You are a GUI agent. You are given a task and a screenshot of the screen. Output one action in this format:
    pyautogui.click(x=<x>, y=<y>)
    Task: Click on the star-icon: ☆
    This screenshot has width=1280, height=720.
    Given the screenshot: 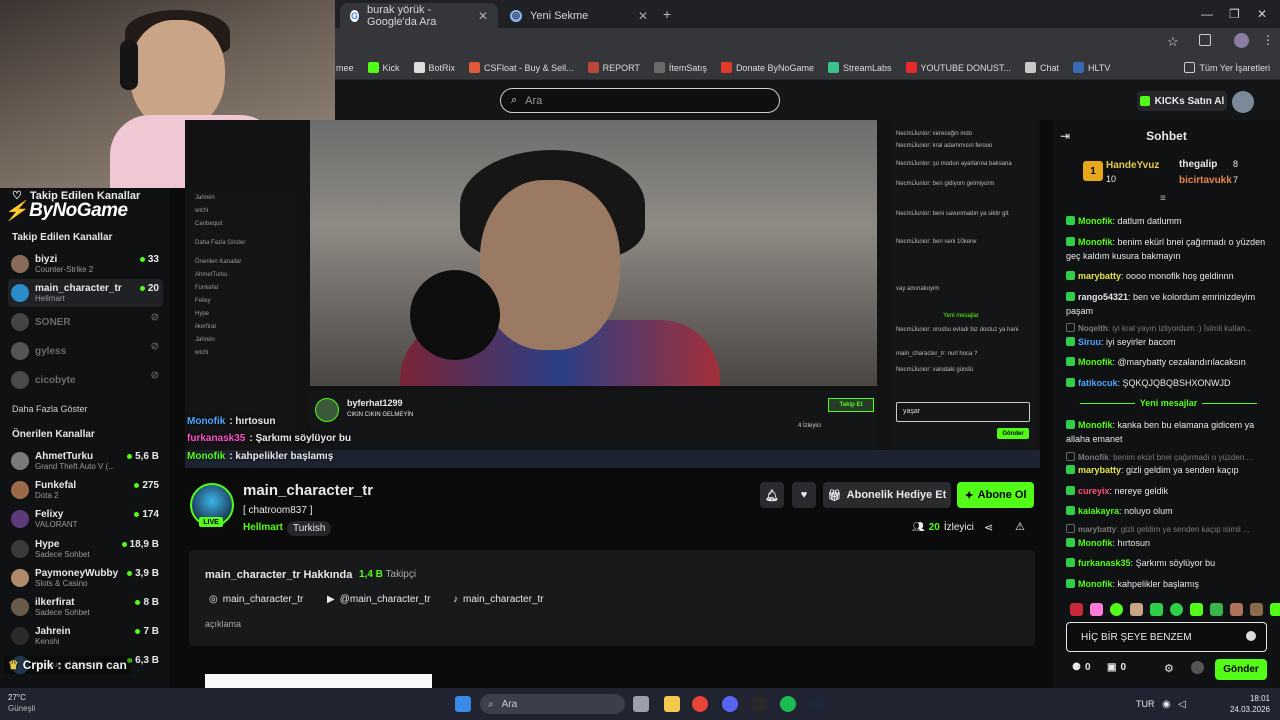 What is the action you would take?
    pyautogui.click(x=1173, y=42)
    